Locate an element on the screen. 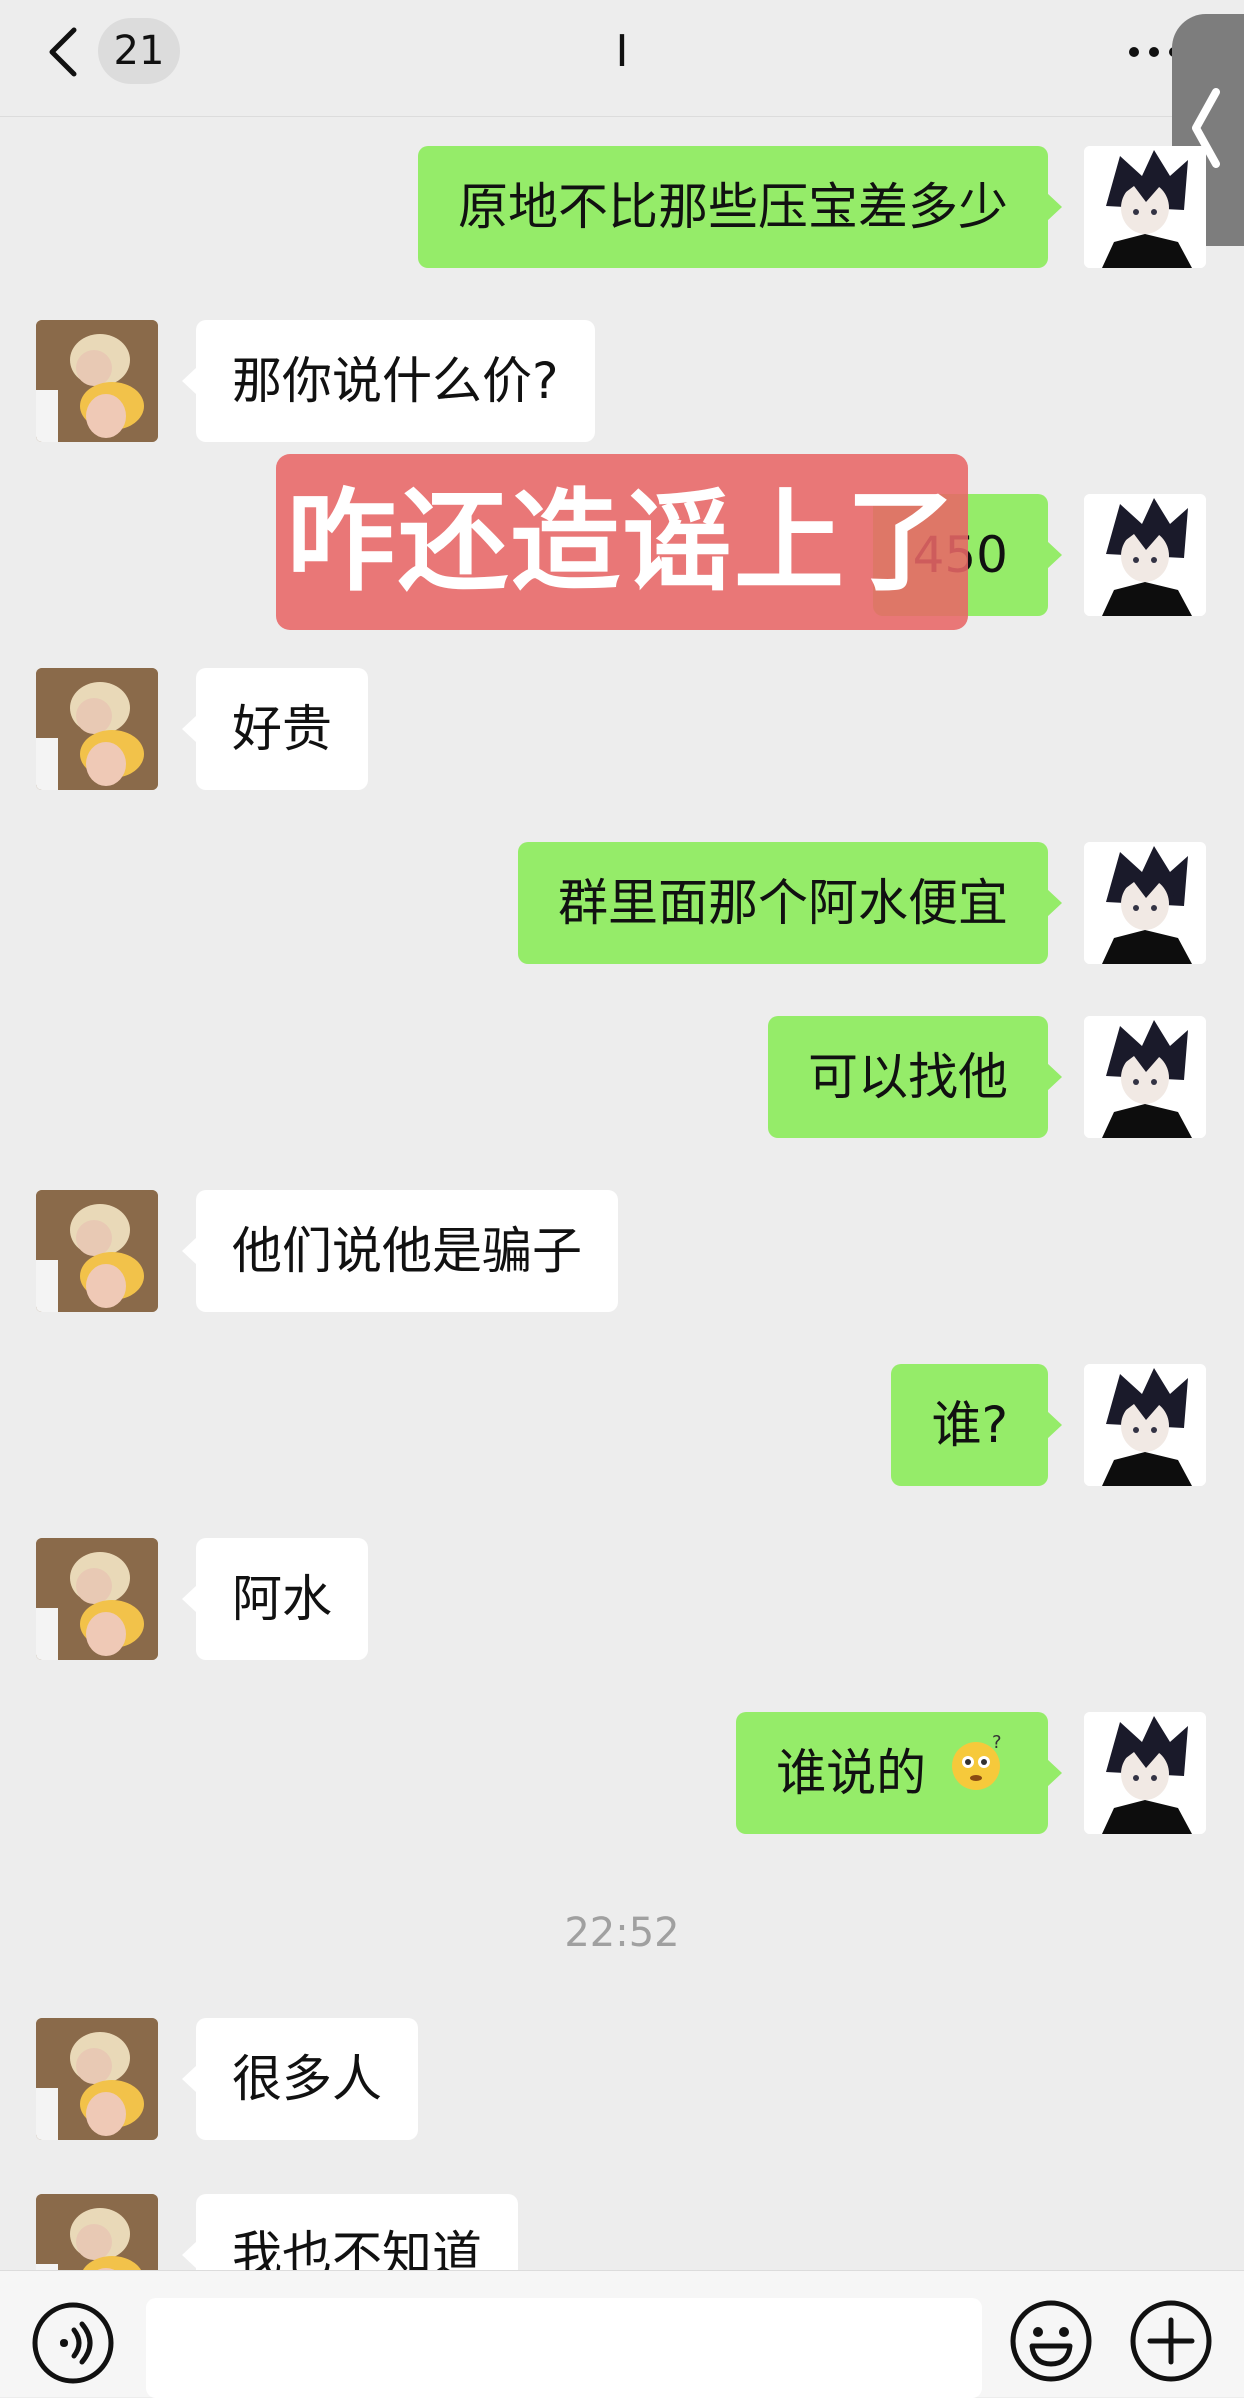 Image resolution: width=1244 pixels, height=2398 pixels. outgoing-message: 原地不比那些压宝差多少 is located at coordinates (740, 207).